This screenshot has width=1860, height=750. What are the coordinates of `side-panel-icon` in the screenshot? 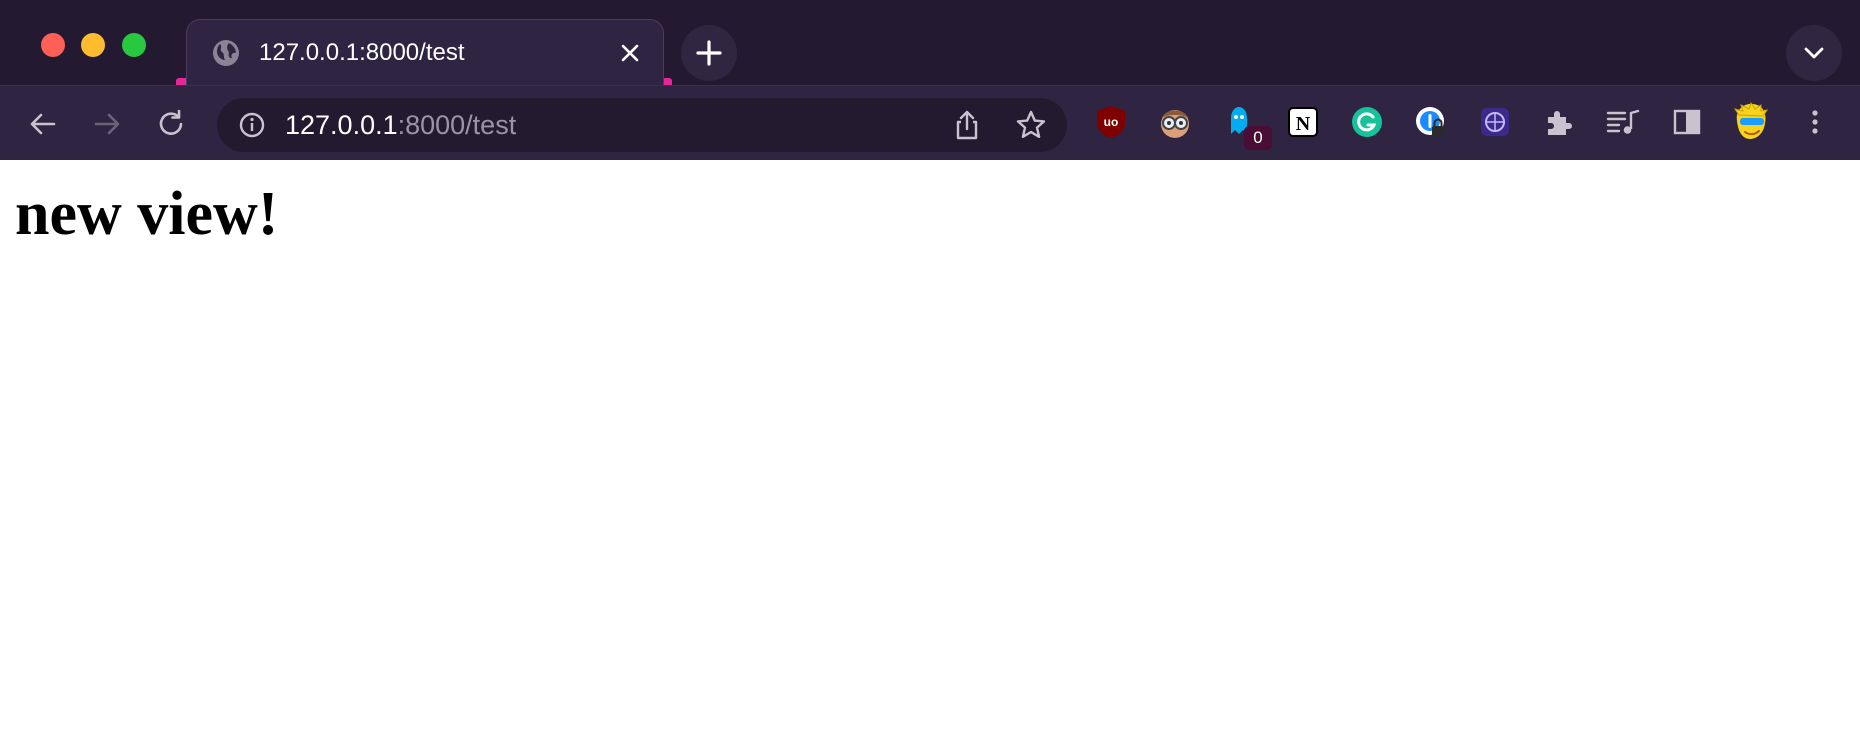 It's located at (1687, 122).